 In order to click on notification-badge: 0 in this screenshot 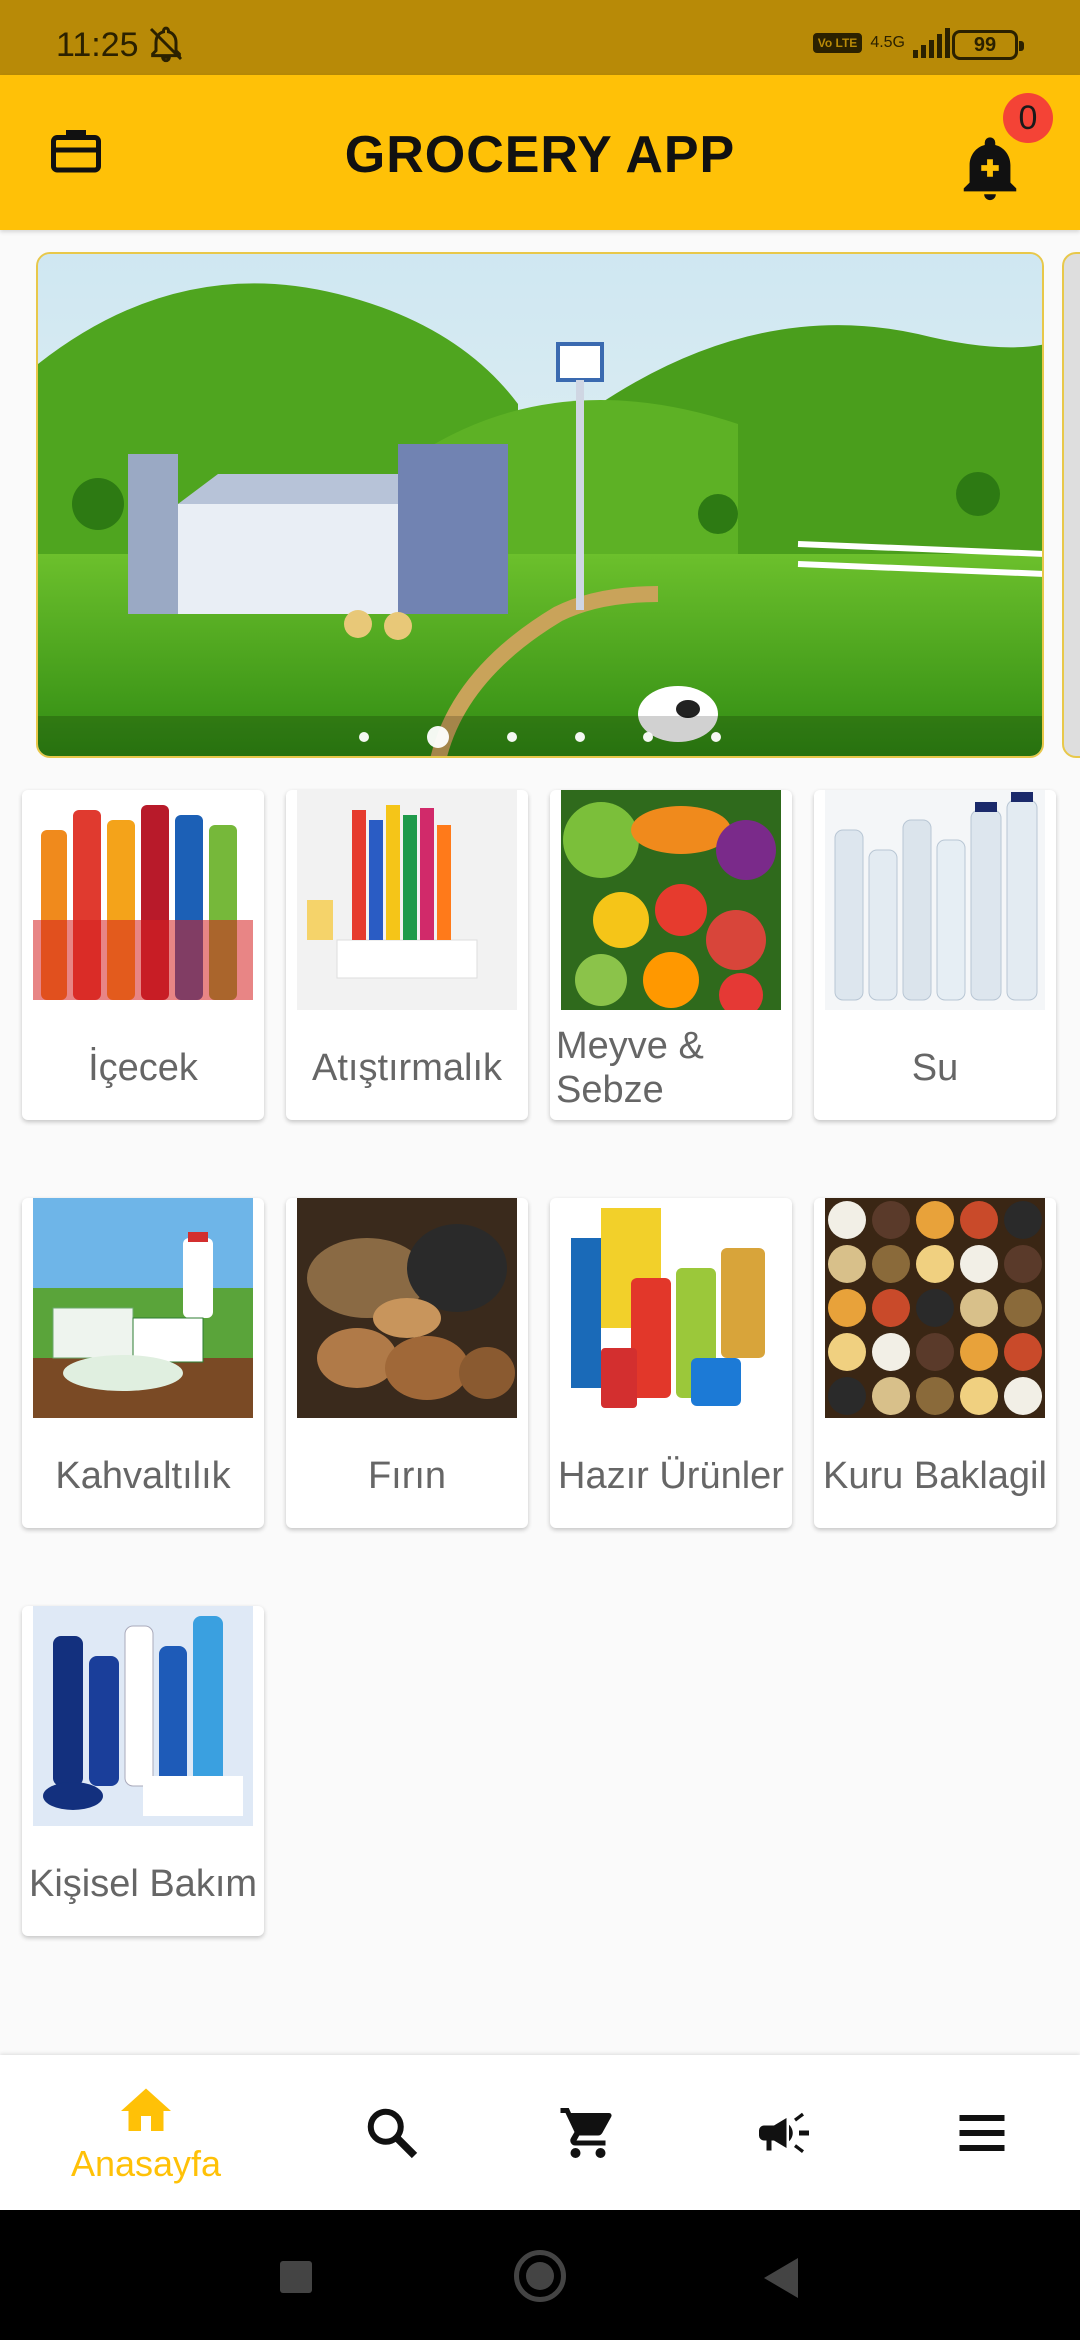, I will do `click(1028, 118)`.